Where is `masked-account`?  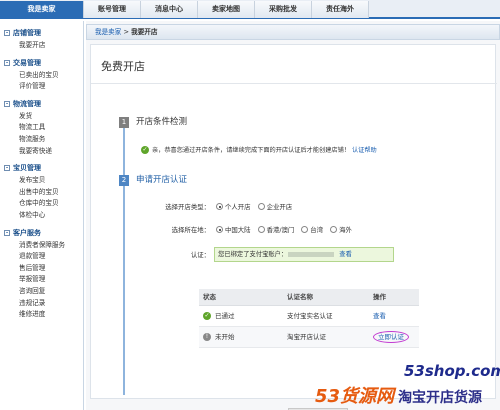 masked-account is located at coordinates (311, 254).